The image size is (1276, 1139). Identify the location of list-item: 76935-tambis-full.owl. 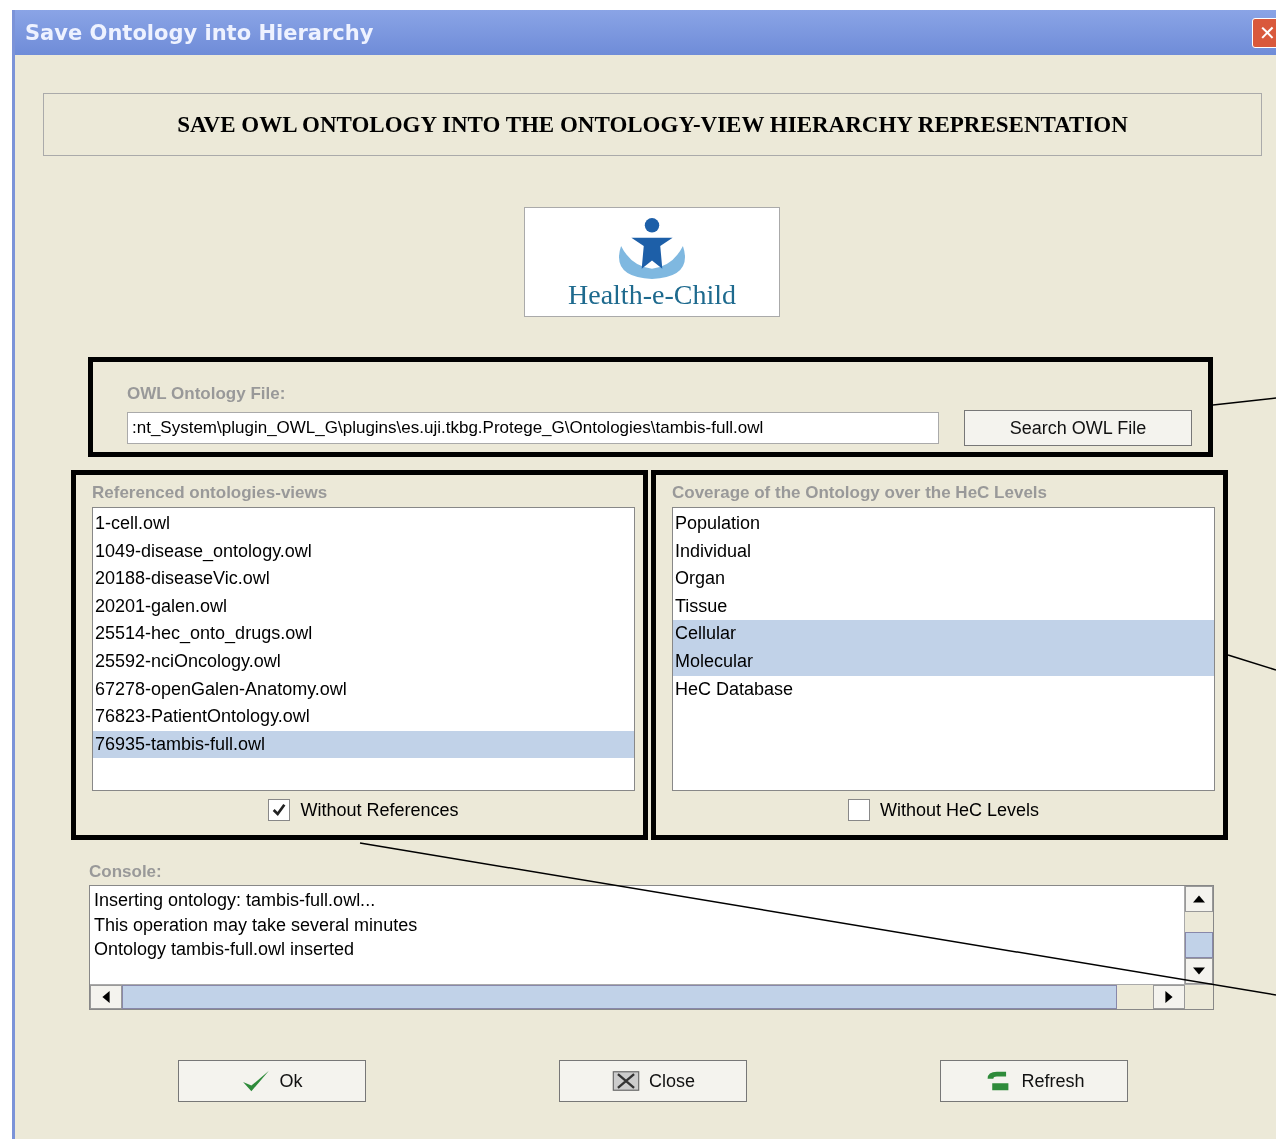
(363, 744).